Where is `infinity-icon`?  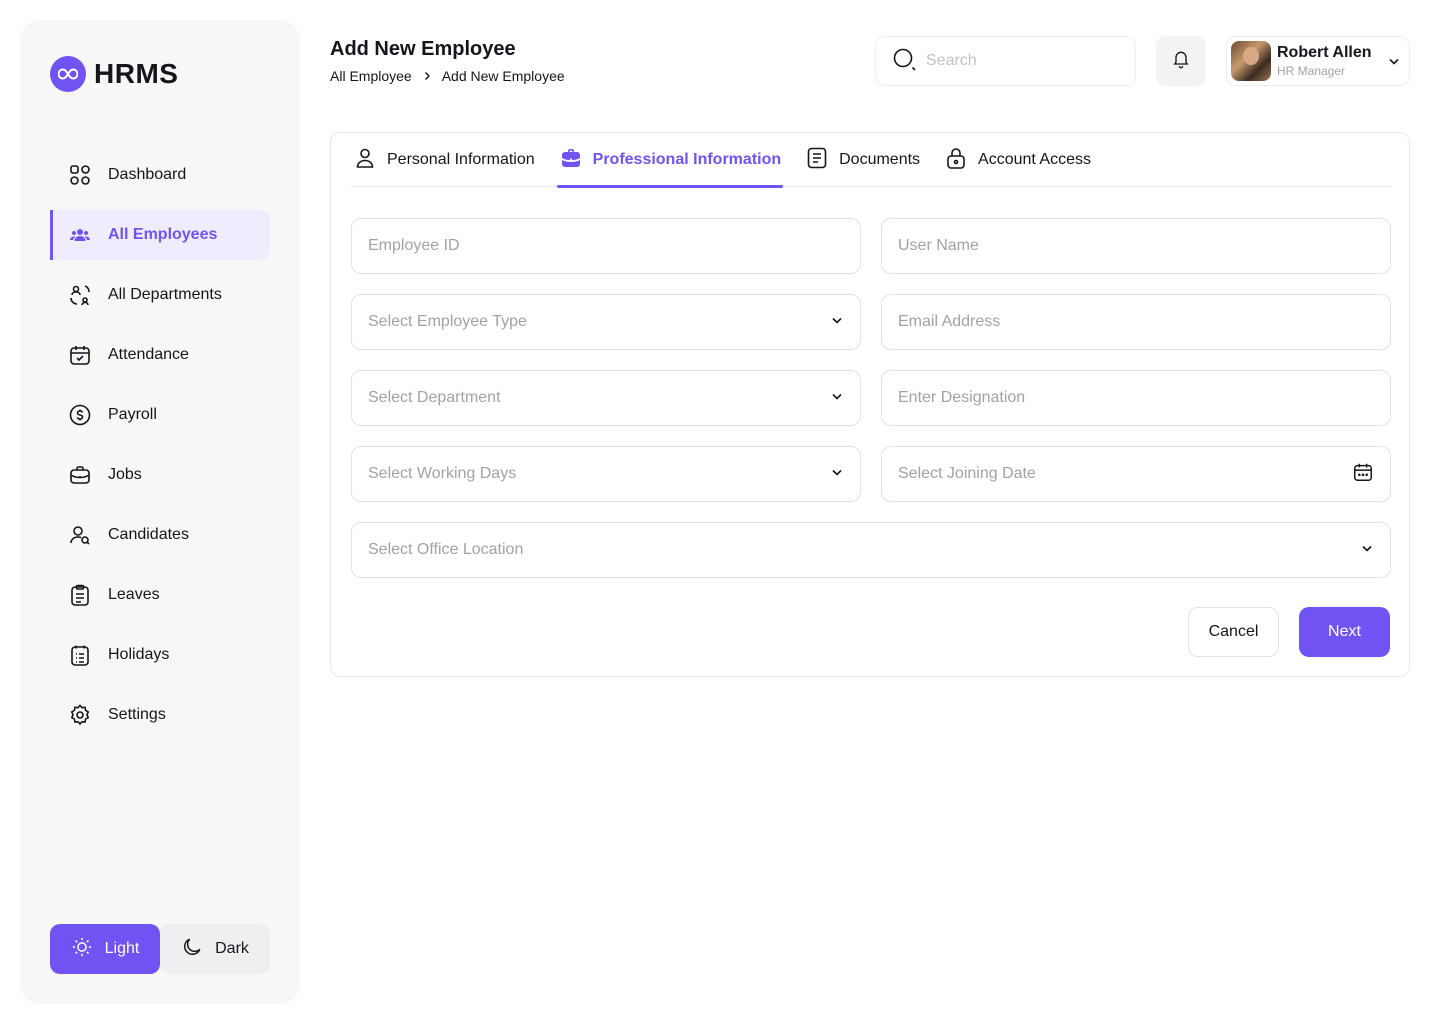 infinity-icon is located at coordinates (68, 74).